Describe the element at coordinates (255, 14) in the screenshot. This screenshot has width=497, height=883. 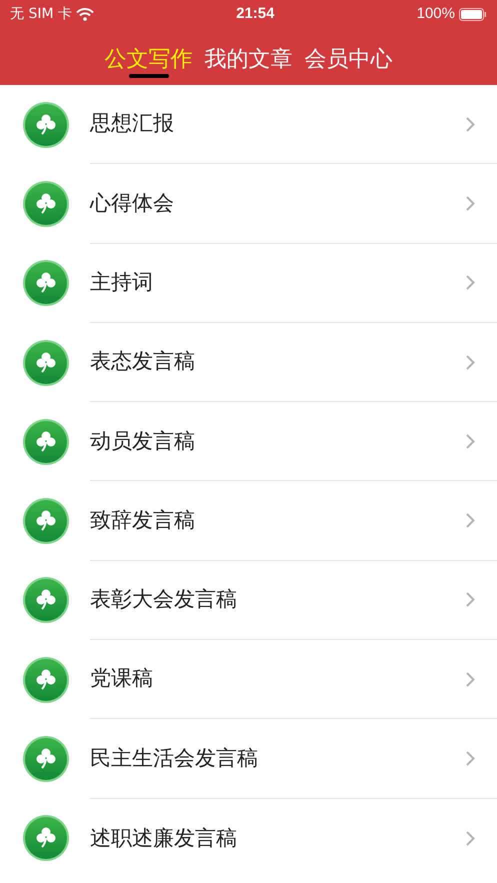
I see `clock-text: 21:54` at that location.